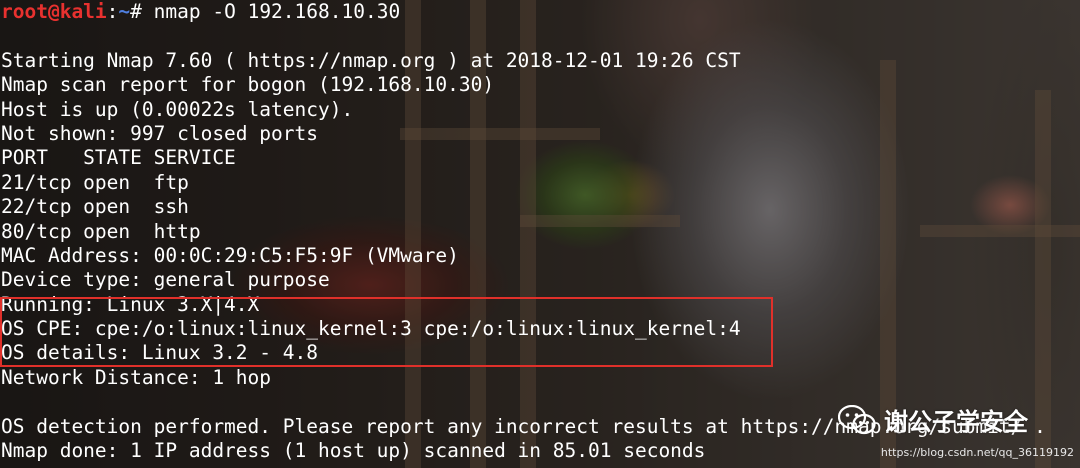 The image size is (1080, 468). I want to click on watermark: 谢公子学安全, so click(933, 419).